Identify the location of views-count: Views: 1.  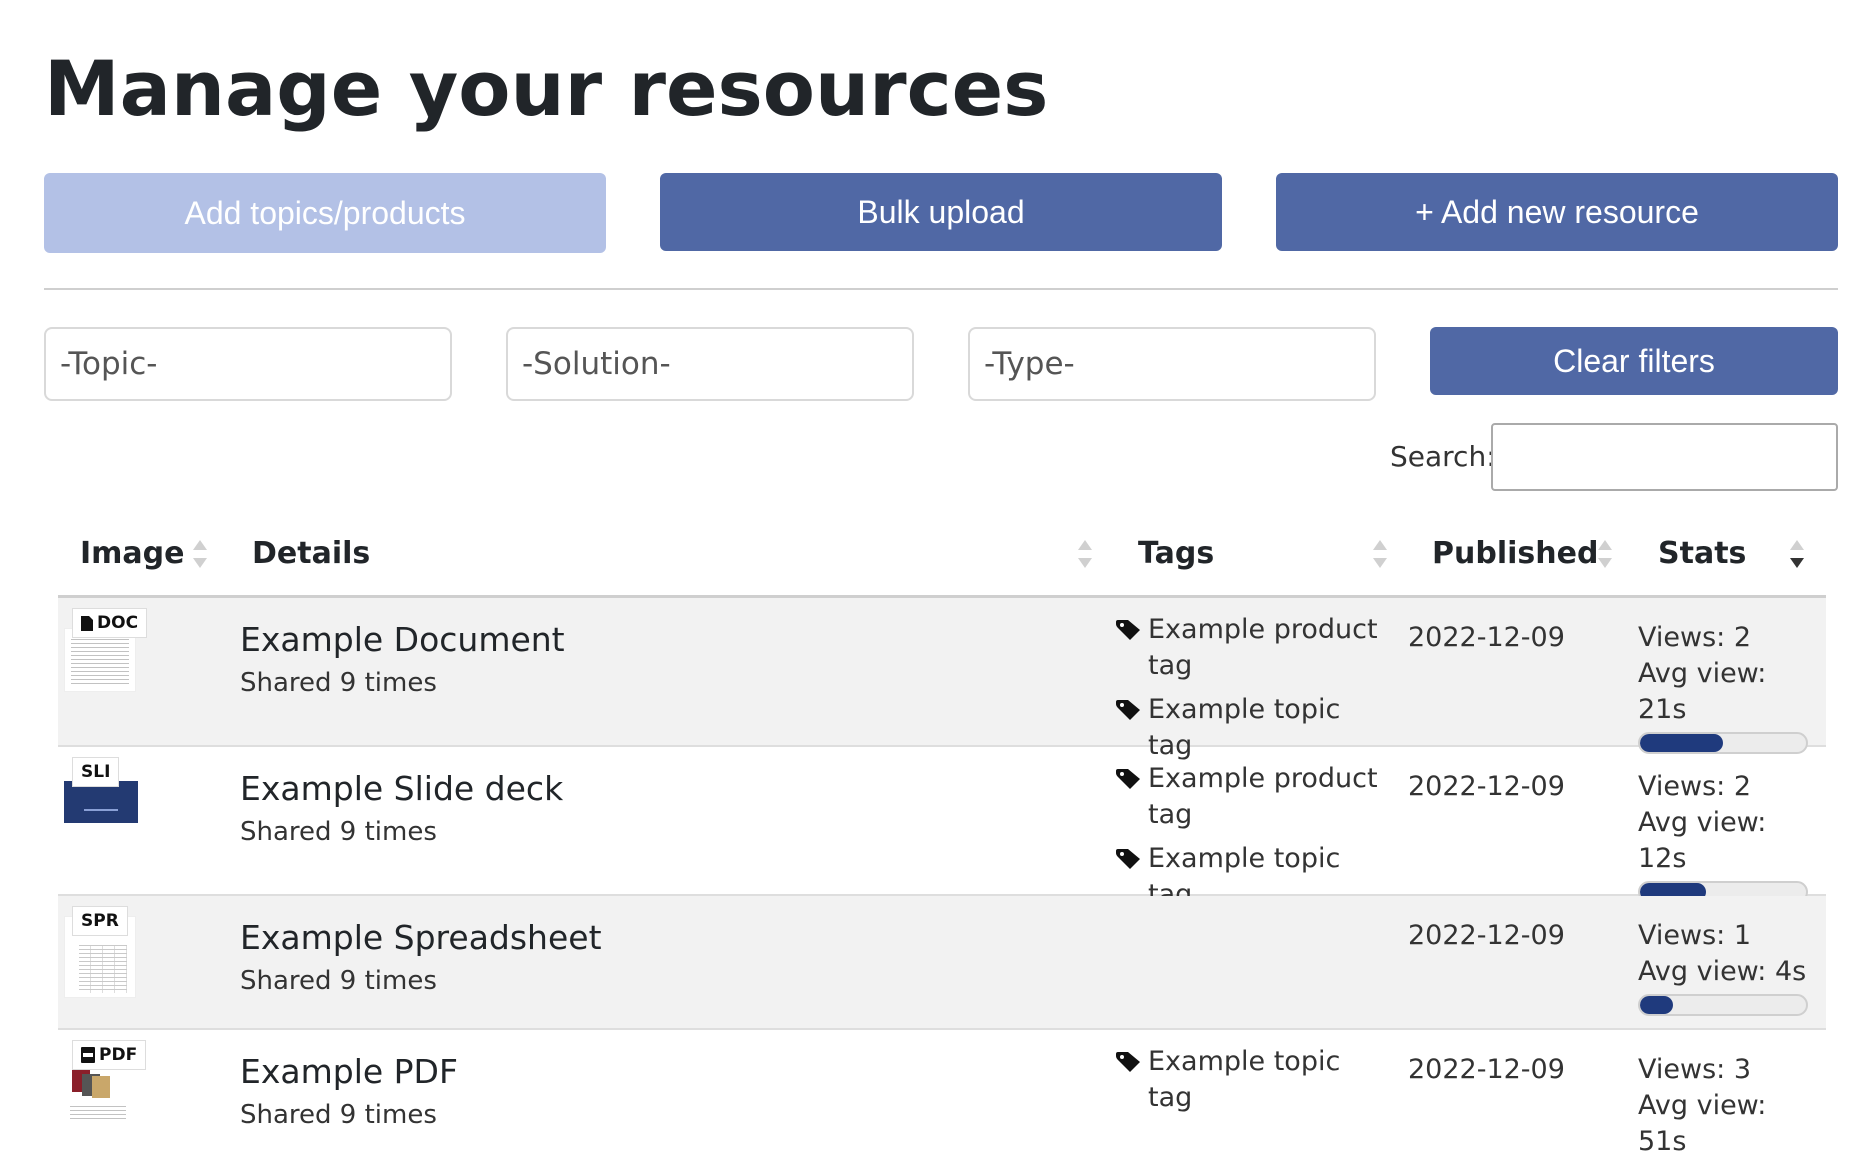
(1694, 935).